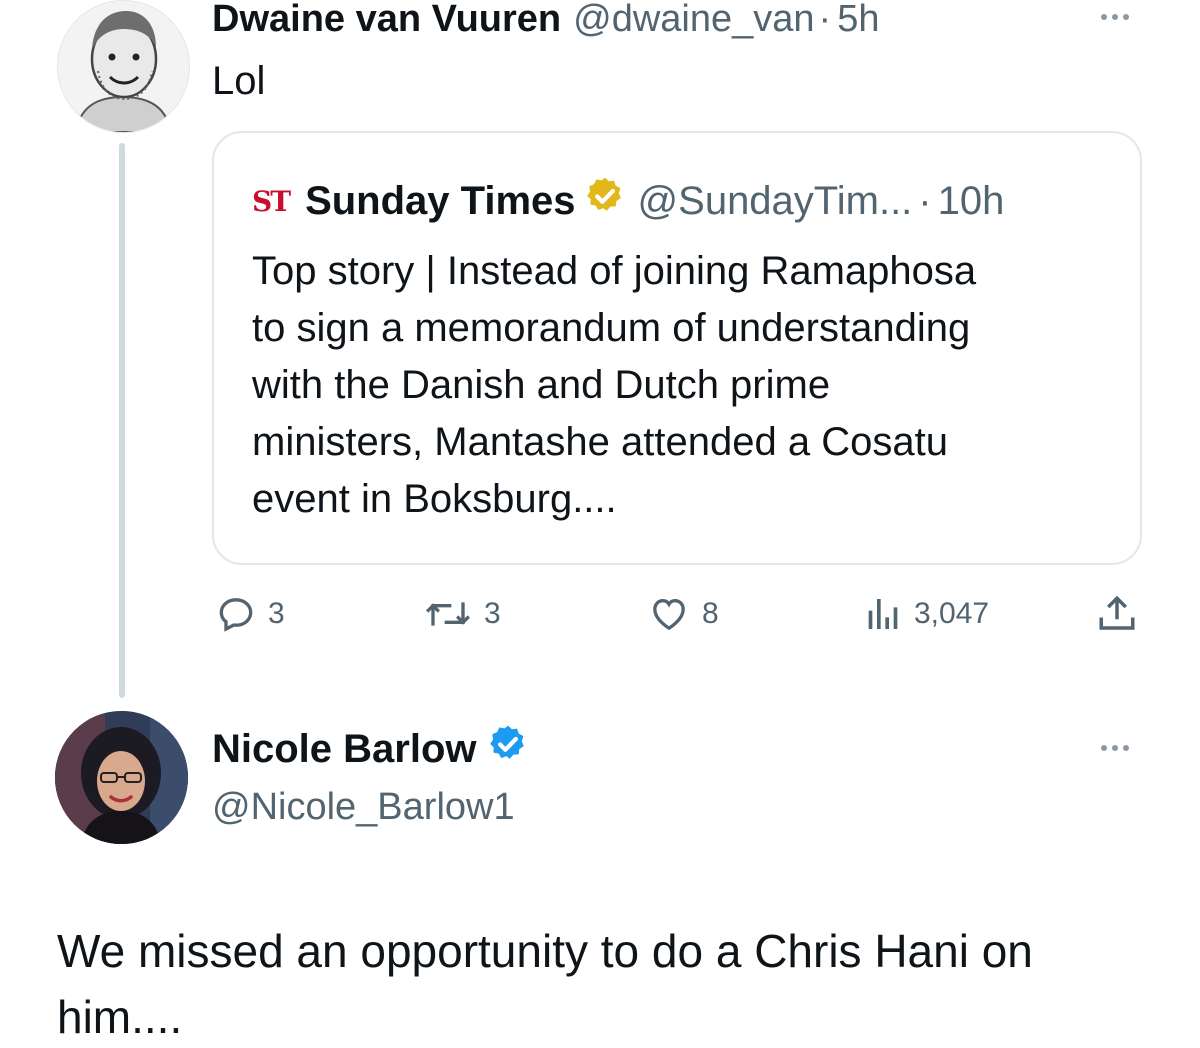 This screenshot has width=1200, height=1048. I want to click on quoted-text-line: Top story | Instead of joining Ramaphosa, so click(614, 271).